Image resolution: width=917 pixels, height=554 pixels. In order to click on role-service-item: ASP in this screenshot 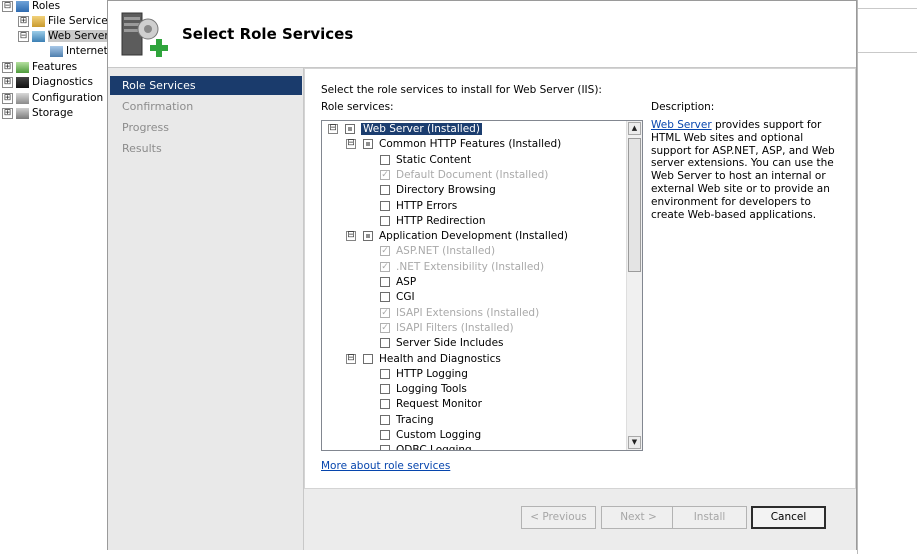, I will do `click(398, 282)`.